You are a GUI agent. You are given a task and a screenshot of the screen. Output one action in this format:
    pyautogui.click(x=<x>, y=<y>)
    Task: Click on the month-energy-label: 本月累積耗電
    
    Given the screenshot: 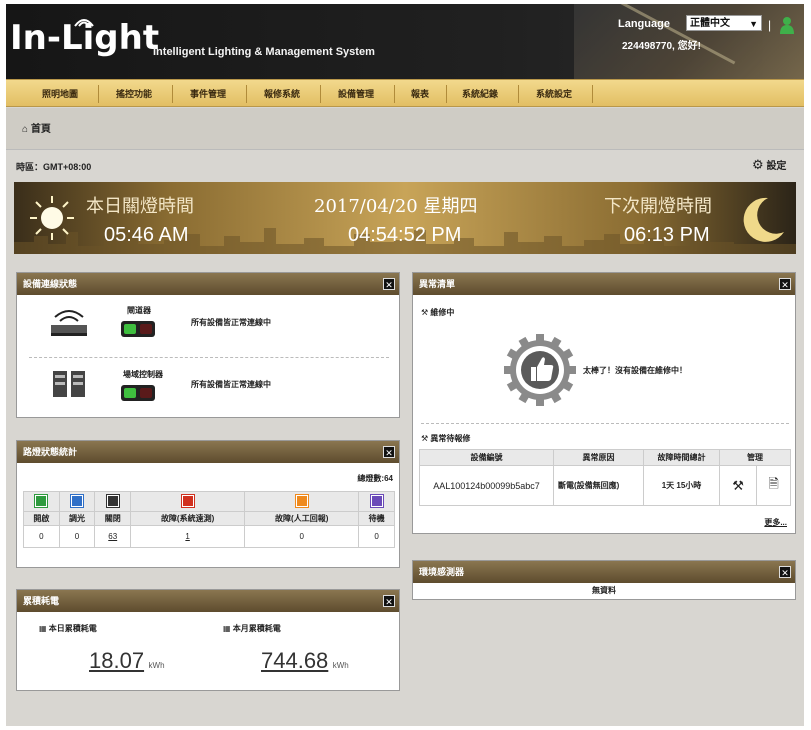 What is the action you would take?
    pyautogui.click(x=256, y=628)
    